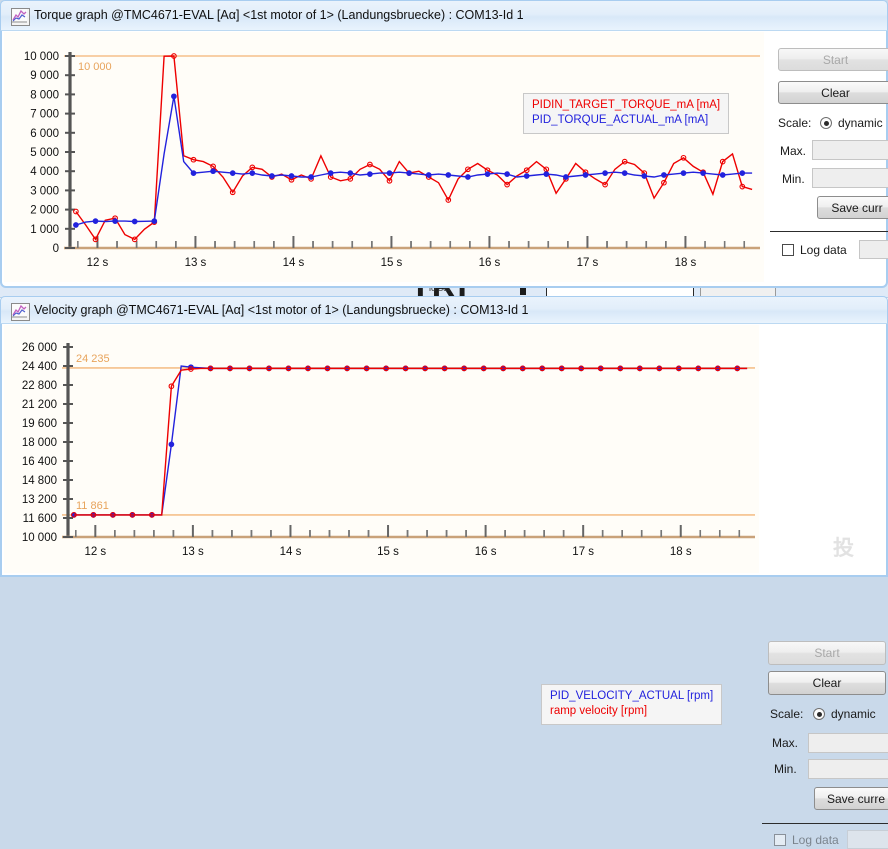 The height and width of the screenshot is (849, 888). What do you see at coordinates (848, 743) in the screenshot?
I see `velocity-max-input` at bounding box center [848, 743].